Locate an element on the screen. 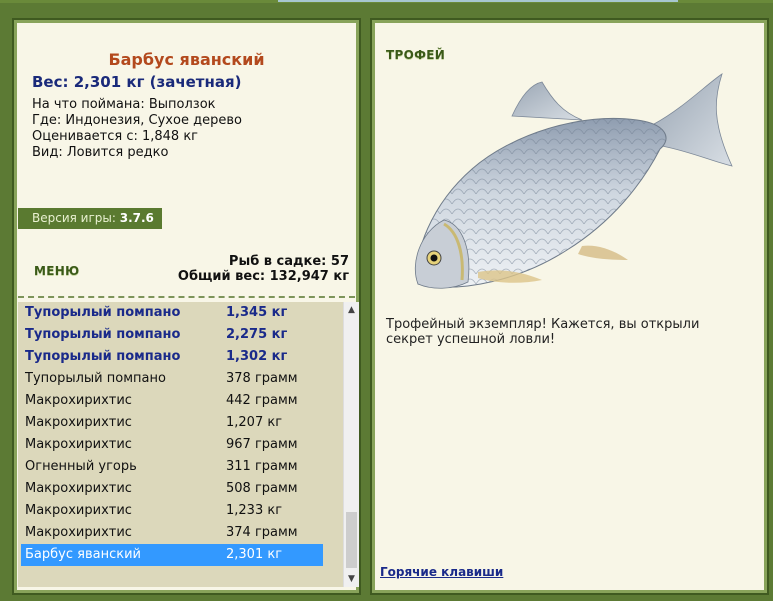 This screenshot has height=601, width=773. list-item: Макрохирихтис 374 грамм is located at coordinates (172, 533).